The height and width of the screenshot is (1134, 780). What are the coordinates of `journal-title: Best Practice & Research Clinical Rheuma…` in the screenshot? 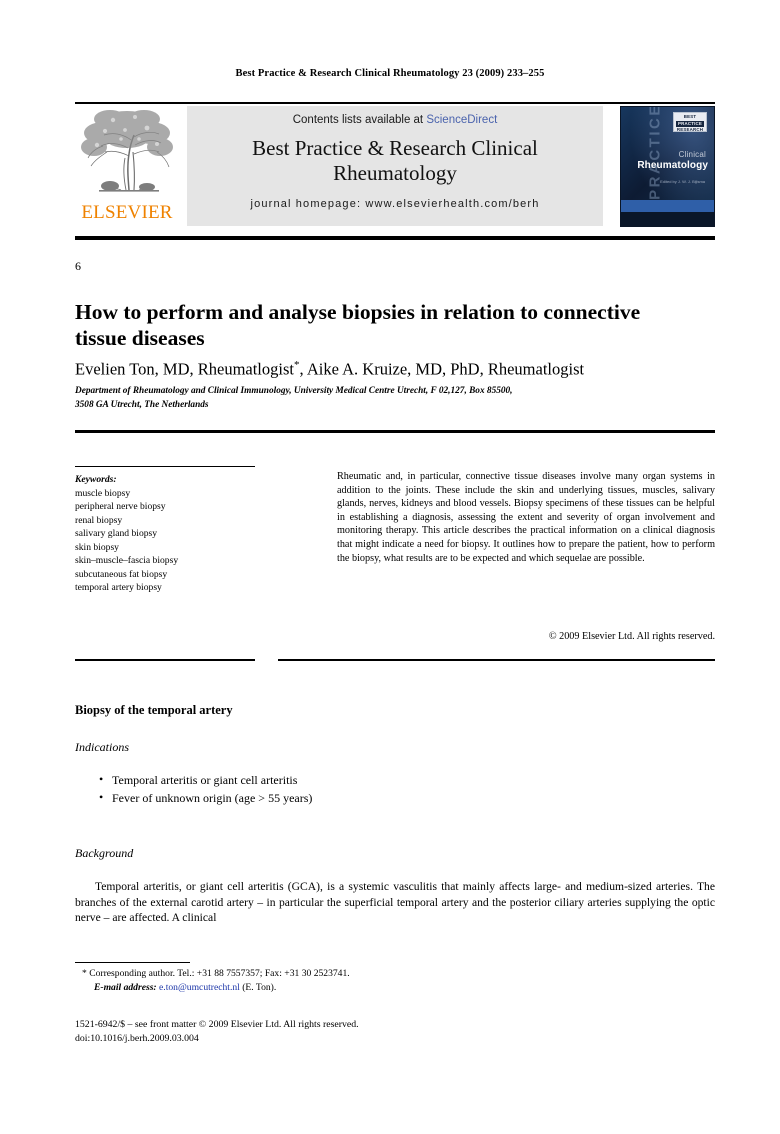 It's located at (395, 161).